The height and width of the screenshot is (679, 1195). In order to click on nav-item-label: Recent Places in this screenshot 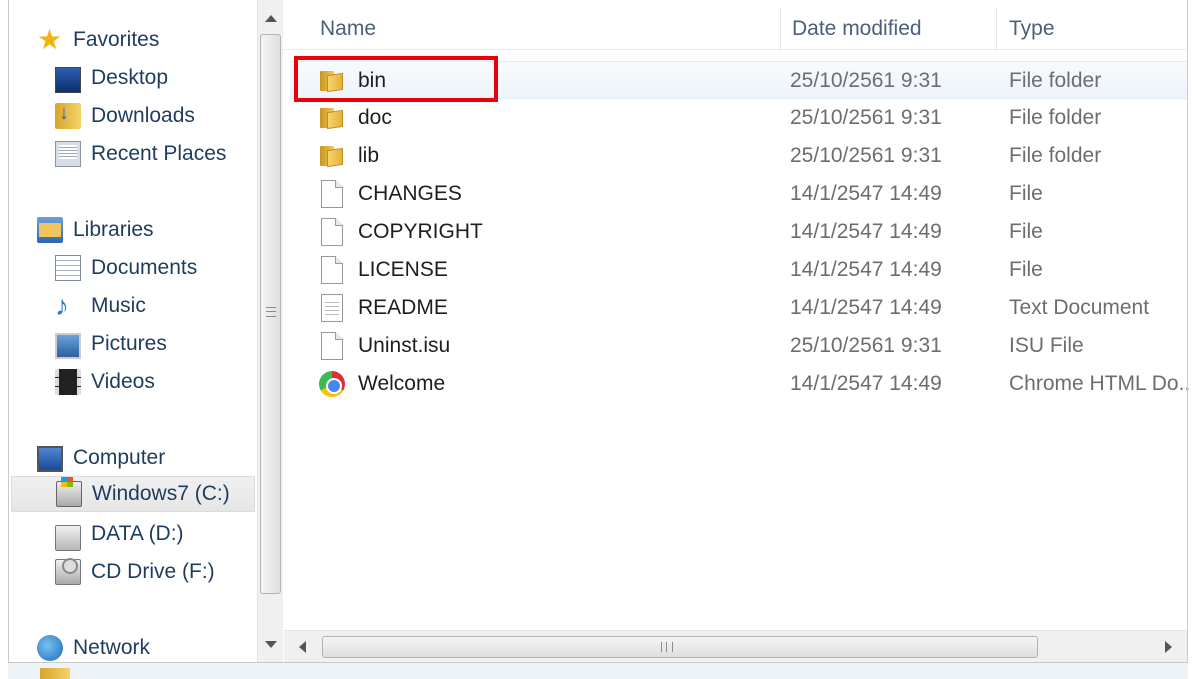, I will do `click(159, 153)`.